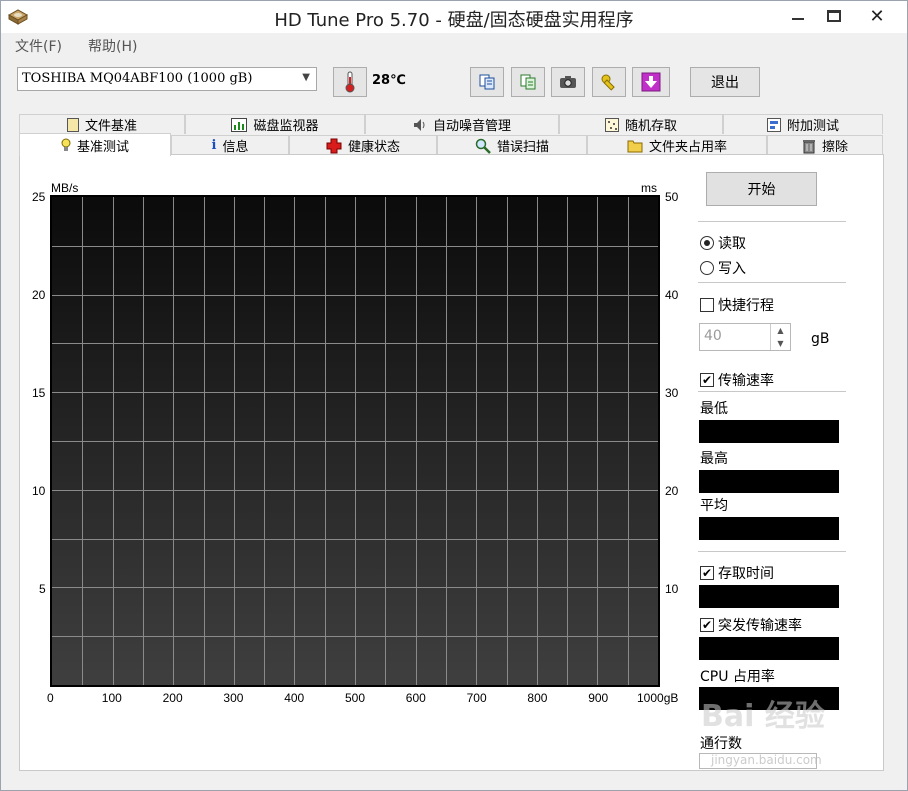  I want to click on baidu-watermark-url: jingyan.baidu.com, so click(766, 760).